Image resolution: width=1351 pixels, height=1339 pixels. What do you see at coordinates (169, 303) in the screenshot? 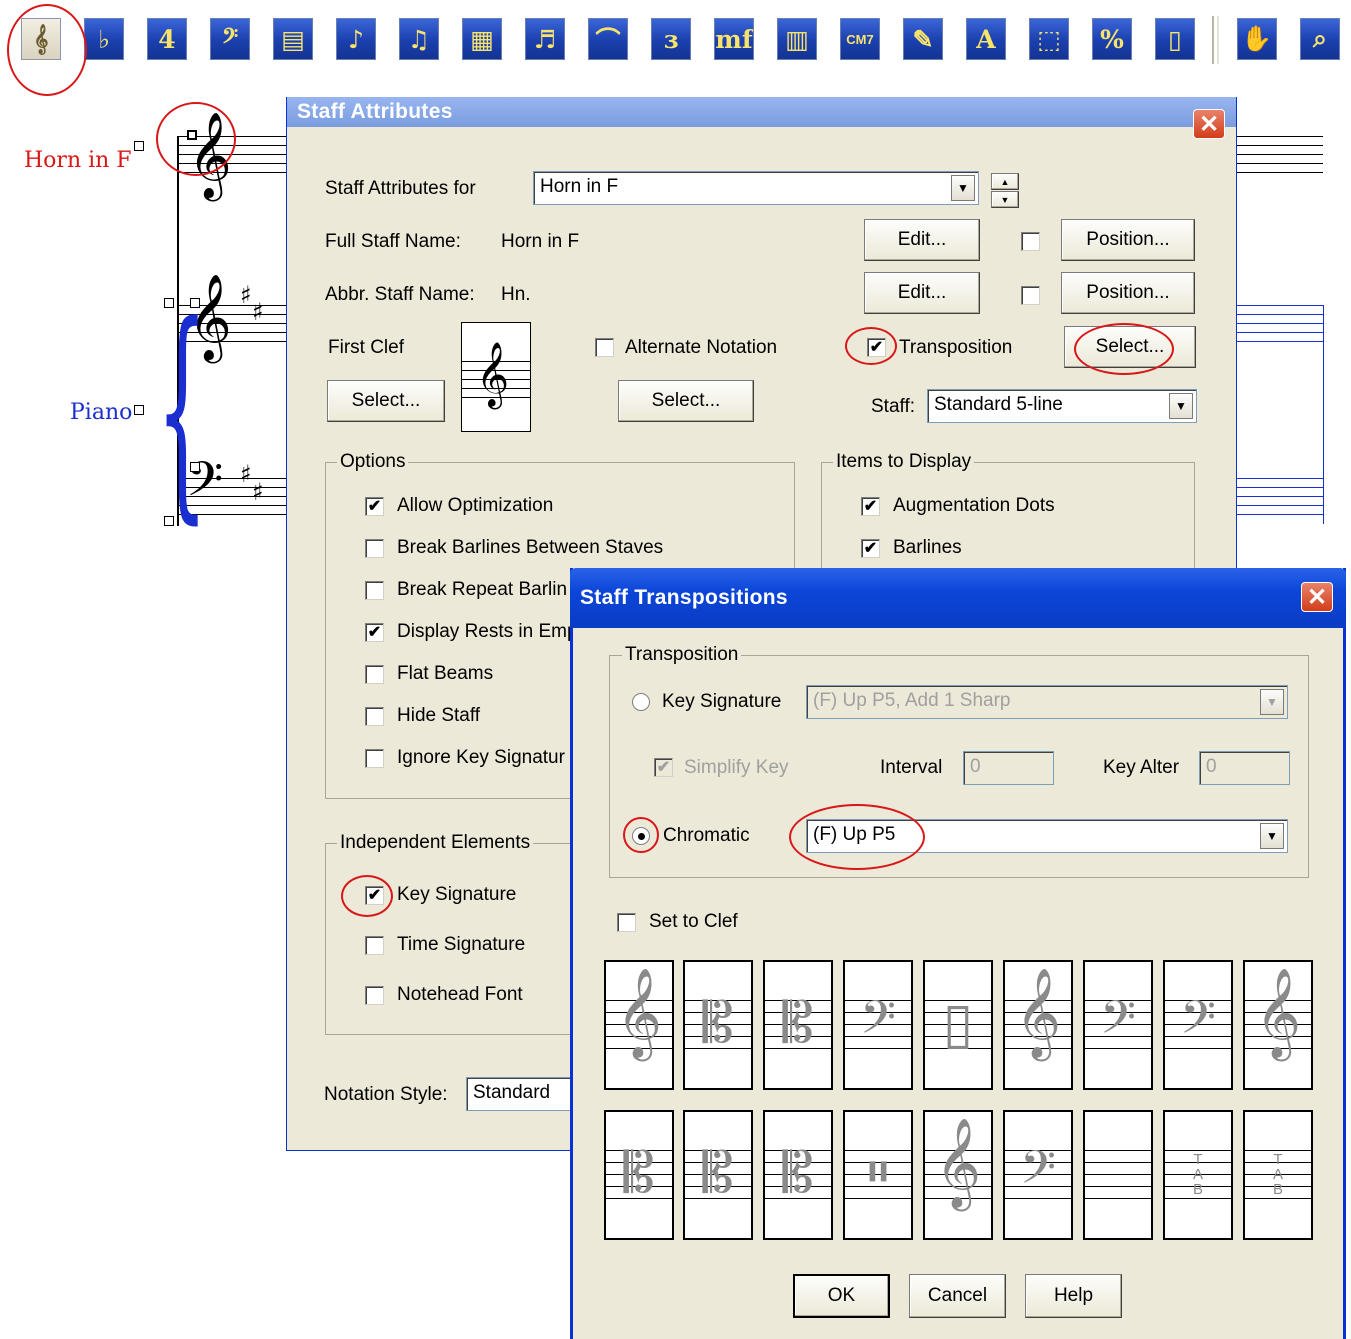
I see `piano-staff-handle-top` at bounding box center [169, 303].